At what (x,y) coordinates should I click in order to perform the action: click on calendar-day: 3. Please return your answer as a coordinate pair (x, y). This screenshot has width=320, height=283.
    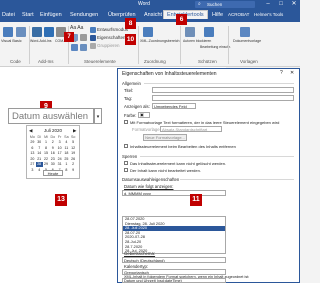
    Looking at the image, I should click on (32, 170).